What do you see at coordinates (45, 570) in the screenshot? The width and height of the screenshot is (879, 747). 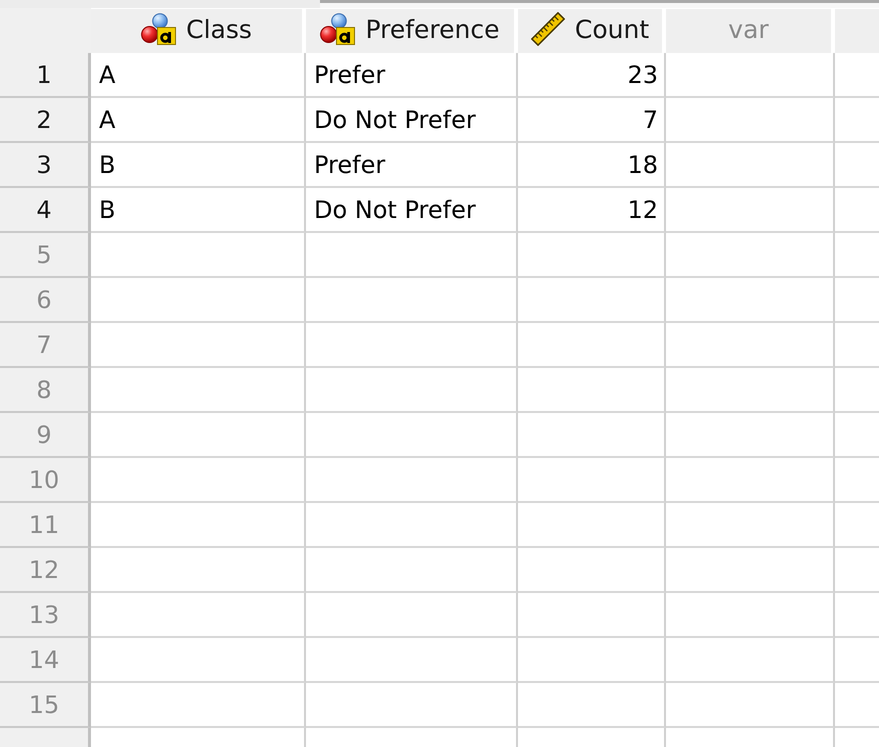 I see `row-header: 12` at bounding box center [45, 570].